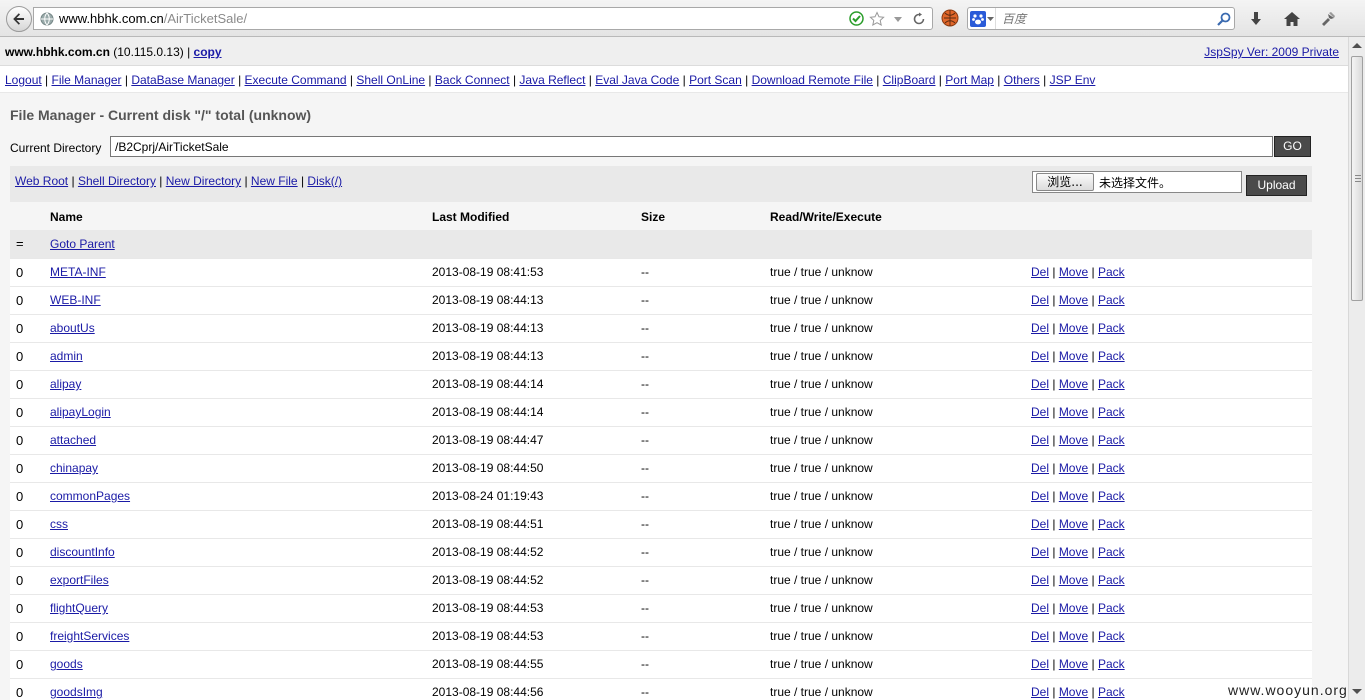 Image resolution: width=1365 pixels, height=700 pixels. What do you see at coordinates (72, 328) in the screenshot?
I see `file-name-link: aboutUs` at bounding box center [72, 328].